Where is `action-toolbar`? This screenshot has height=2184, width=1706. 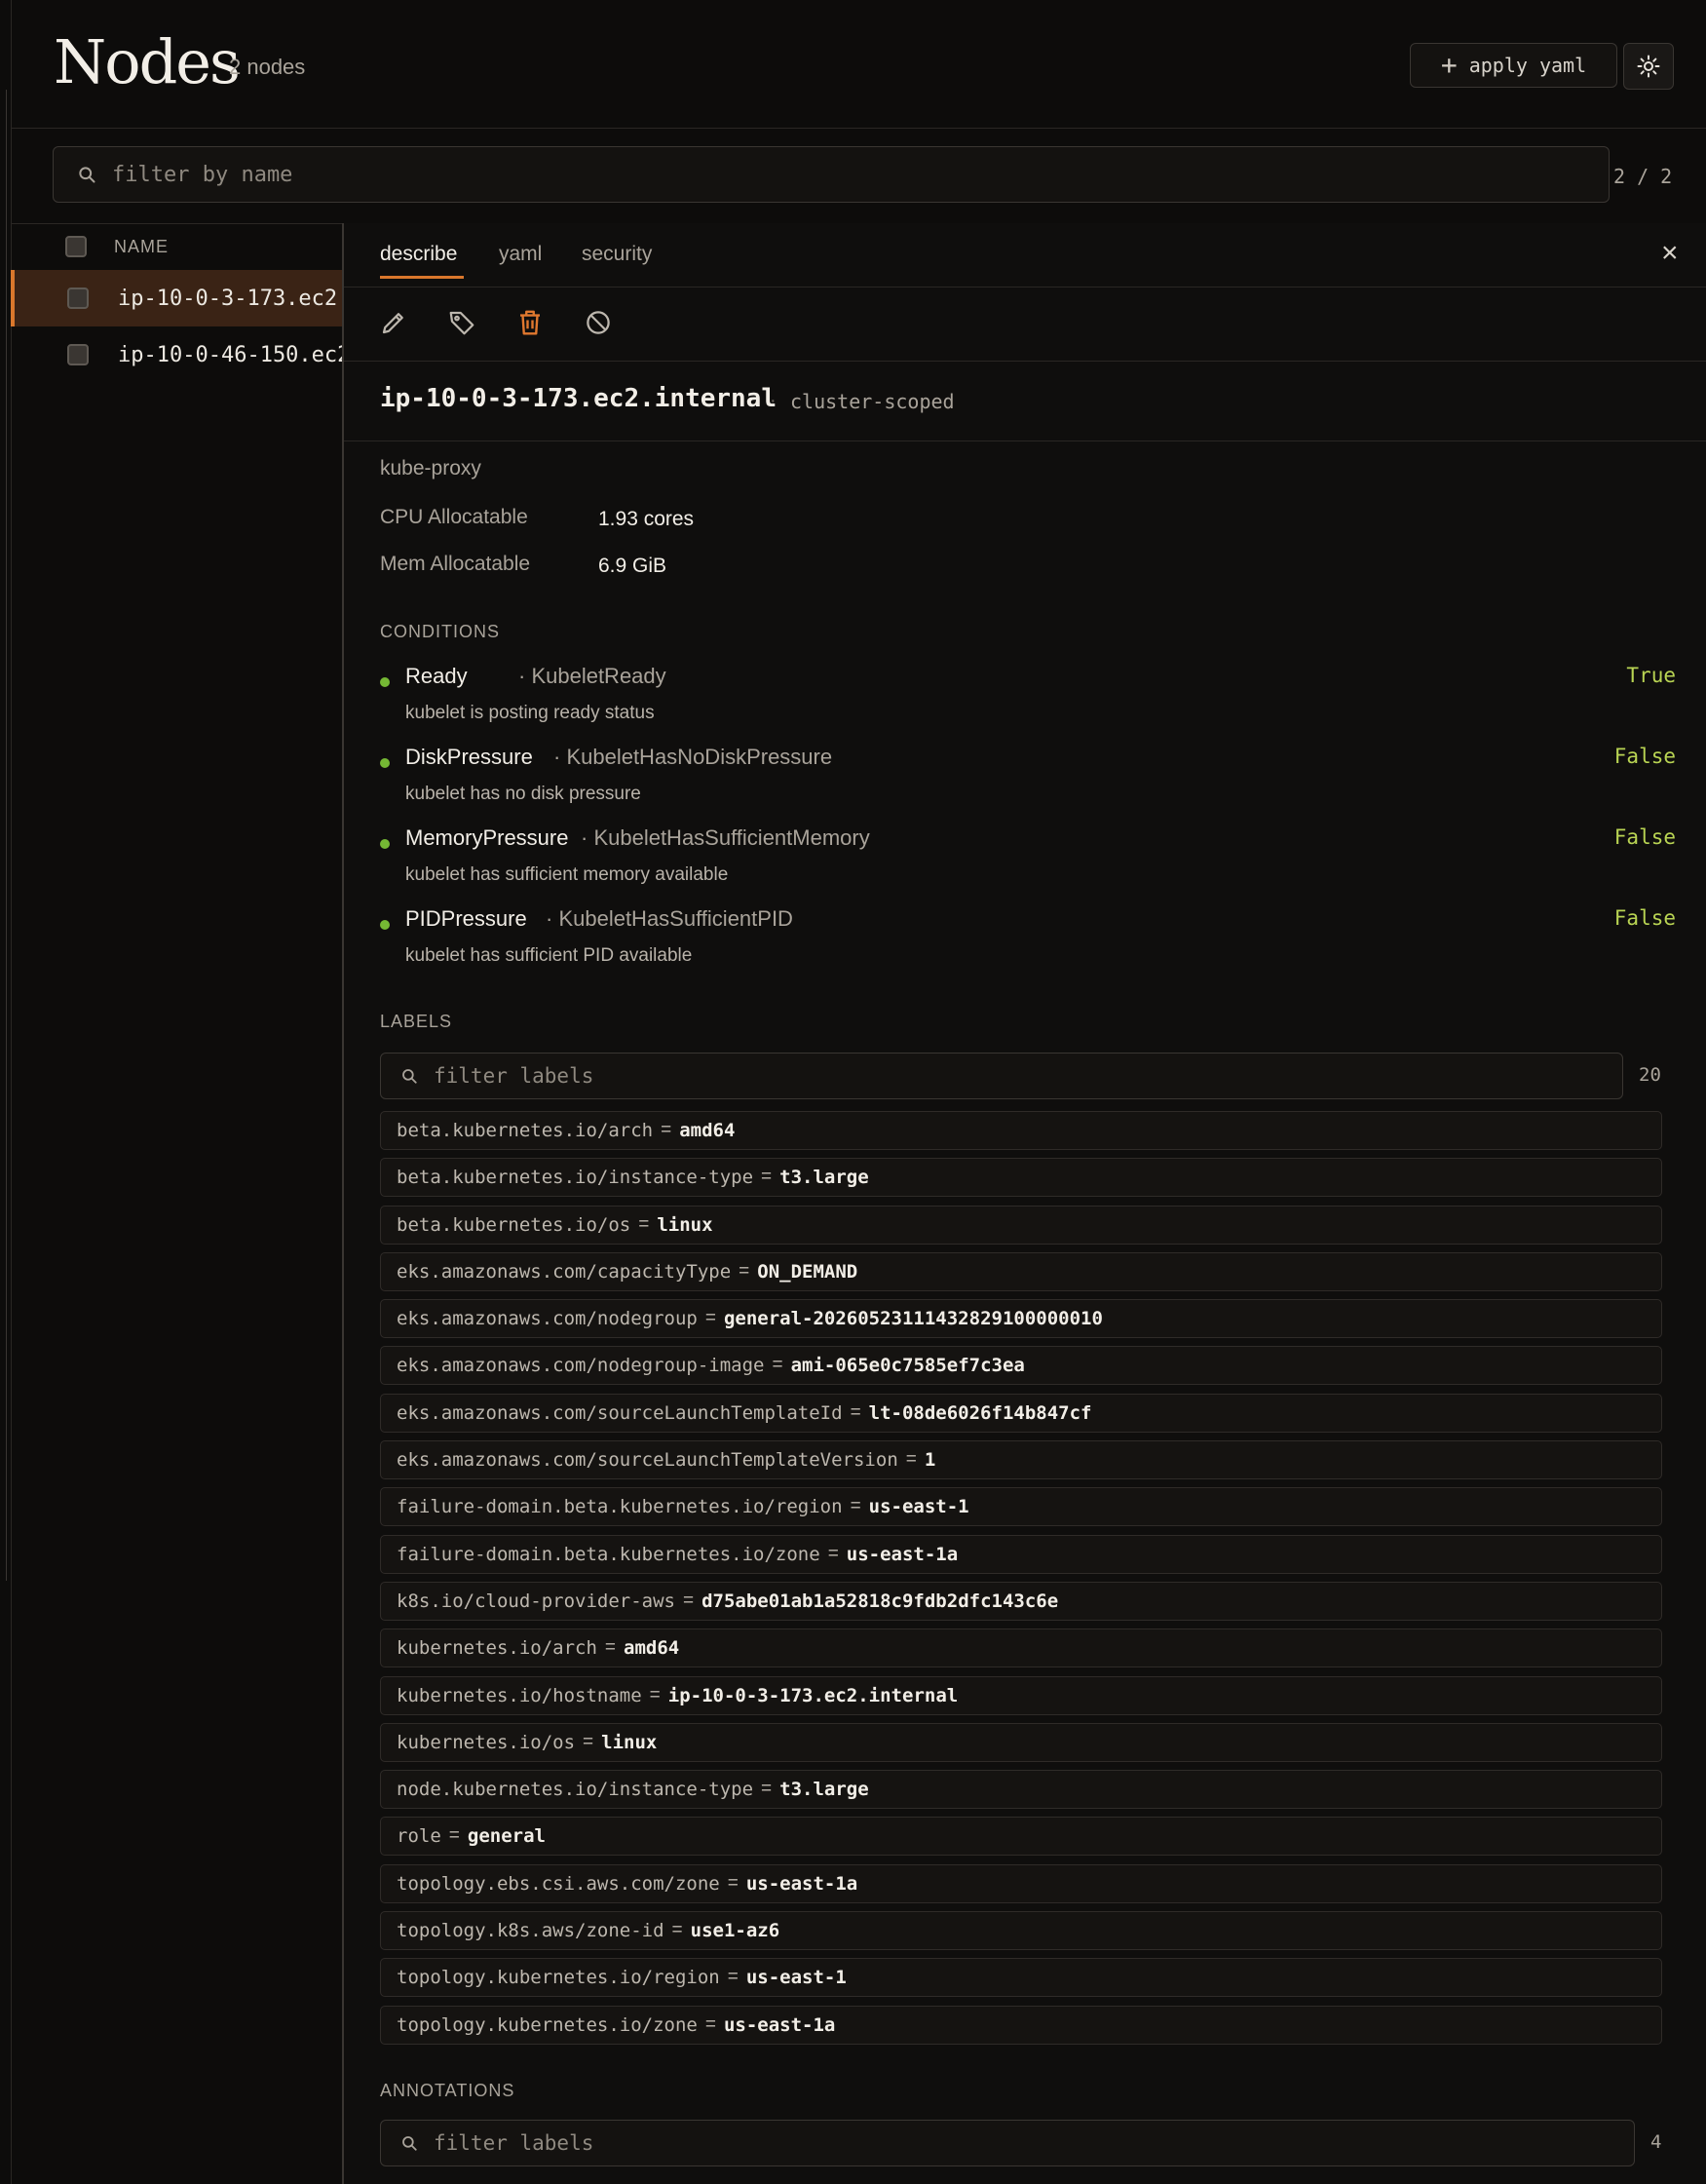
action-toolbar is located at coordinates (1025, 324).